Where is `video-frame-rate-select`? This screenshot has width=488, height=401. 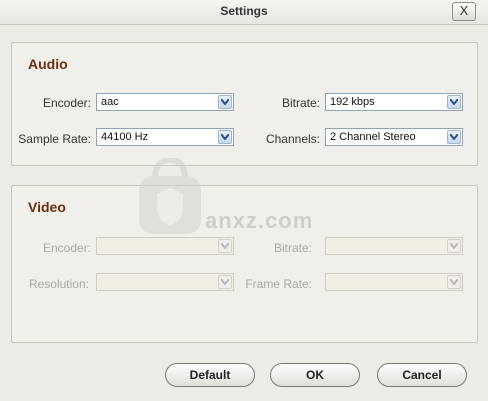 video-frame-rate-select is located at coordinates (394, 282).